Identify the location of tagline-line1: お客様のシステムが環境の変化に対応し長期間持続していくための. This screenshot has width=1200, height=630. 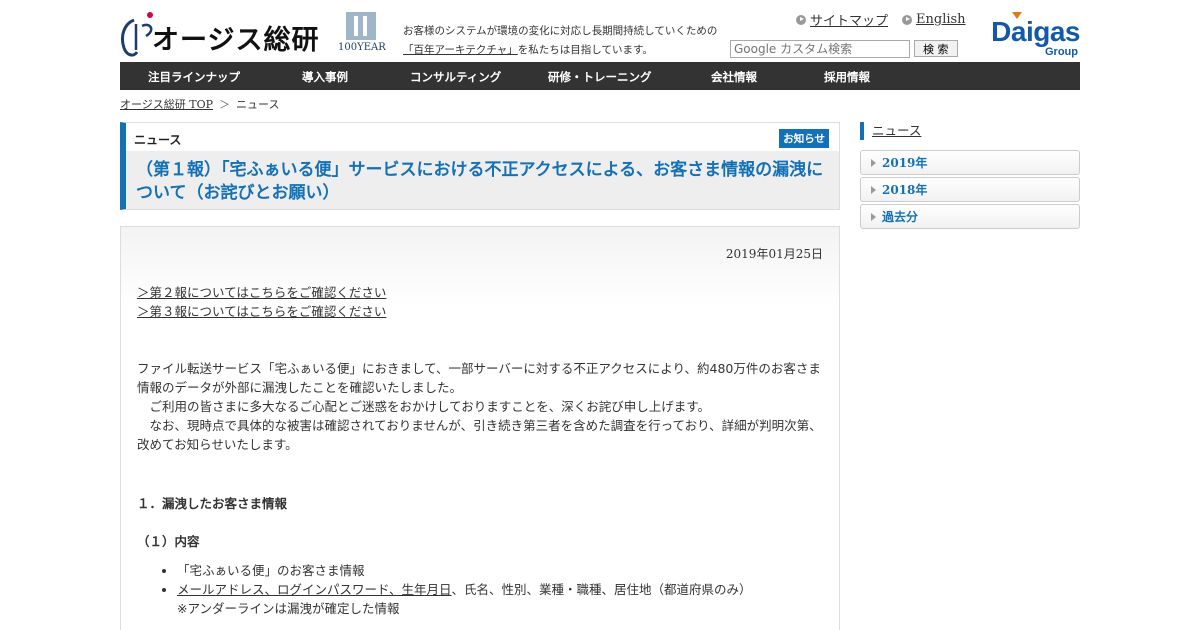
(560, 31).